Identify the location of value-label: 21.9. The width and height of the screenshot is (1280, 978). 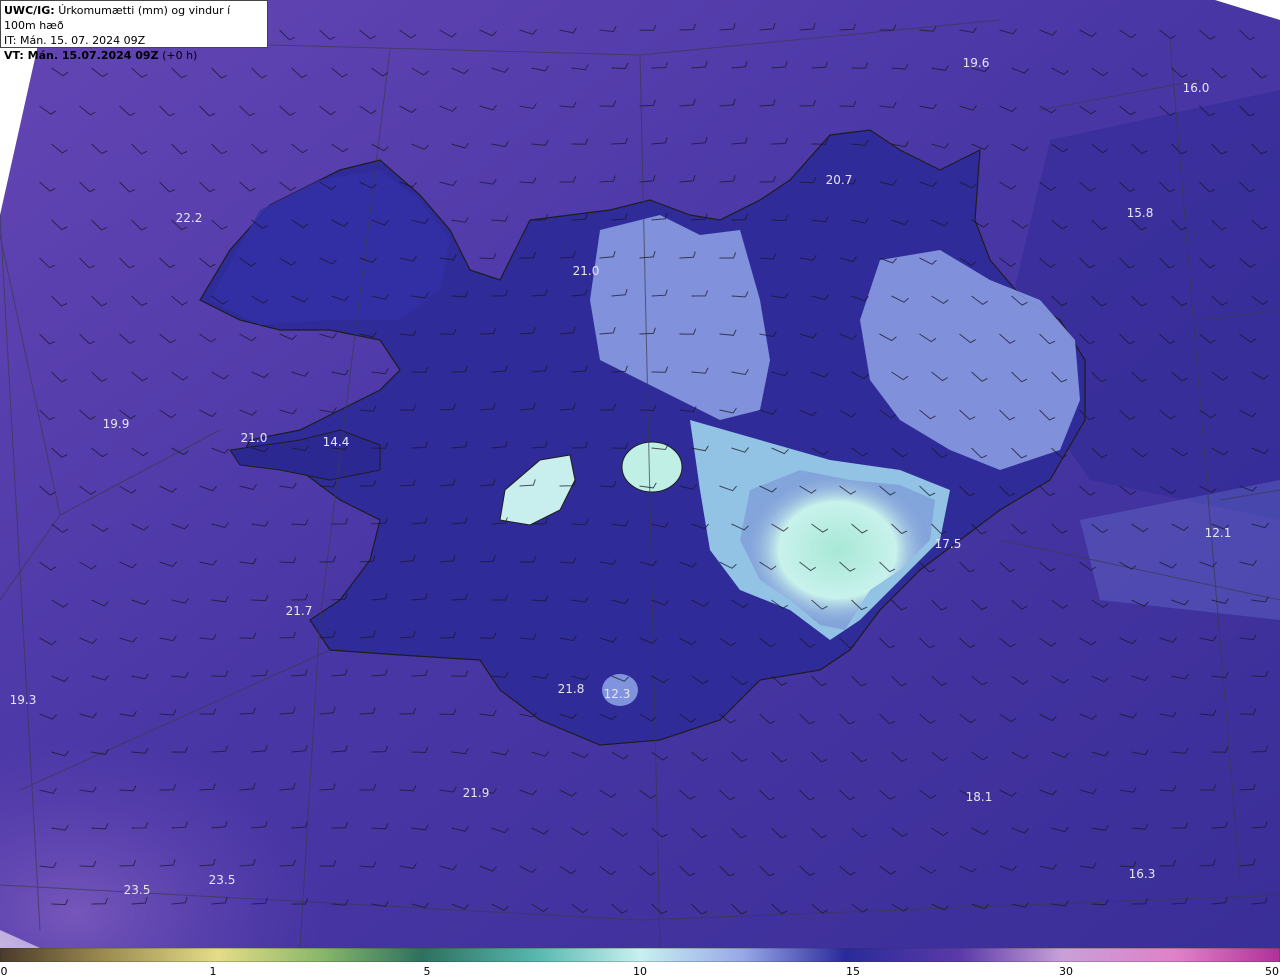
(476, 793).